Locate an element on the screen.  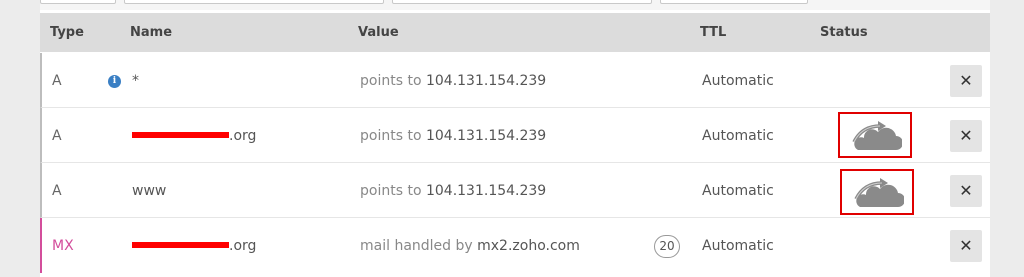
table-header: Type Name Value TTL Status is located at coordinates (515, 32).